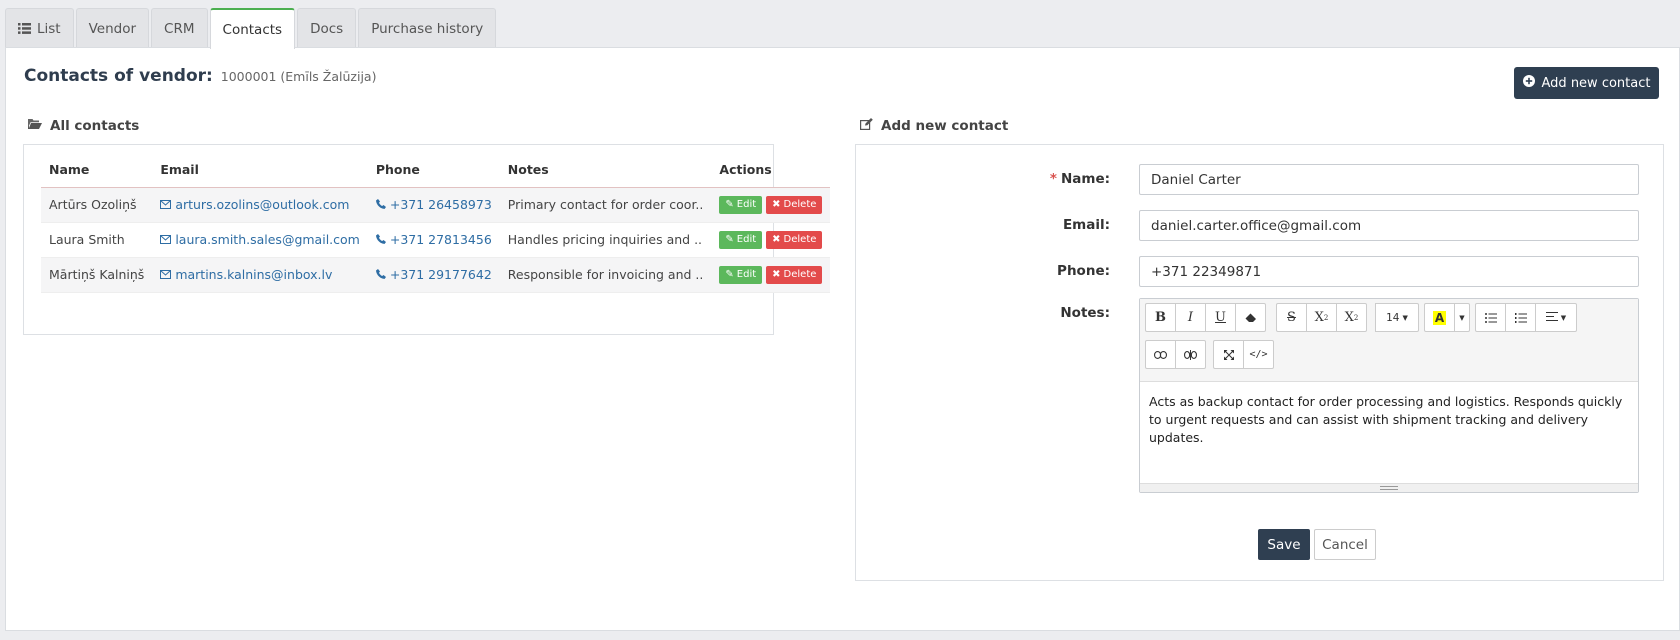 The width and height of the screenshot is (1680, 640). What do you see at coordinates (1389, 225) in the screenshot?
I see `email-input` at bounding box center [1389, 225].